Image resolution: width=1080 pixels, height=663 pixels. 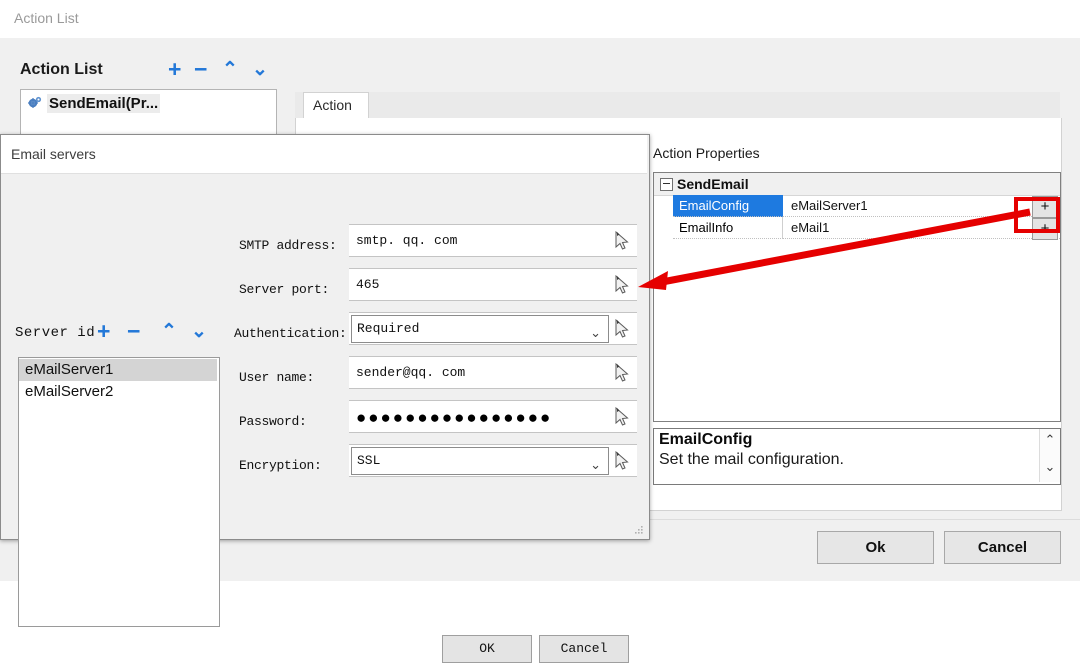 What do you see at coordinates (55, 333) in the screenshot?
I see `server-id-label: Server id` at bounding box center [55, 333].